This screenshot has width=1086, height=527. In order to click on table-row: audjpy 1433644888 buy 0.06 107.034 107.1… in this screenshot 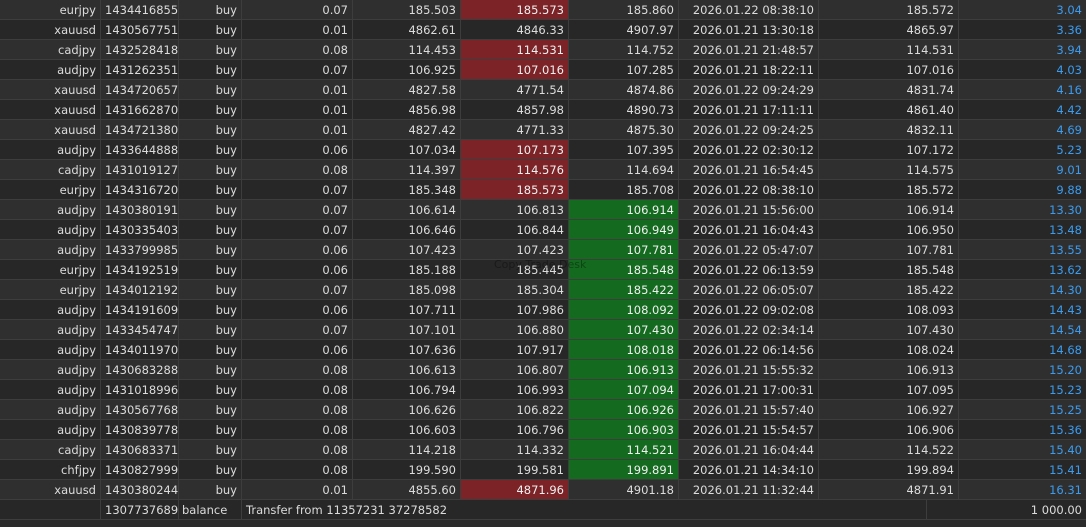, I will do `click(543, 150)`.